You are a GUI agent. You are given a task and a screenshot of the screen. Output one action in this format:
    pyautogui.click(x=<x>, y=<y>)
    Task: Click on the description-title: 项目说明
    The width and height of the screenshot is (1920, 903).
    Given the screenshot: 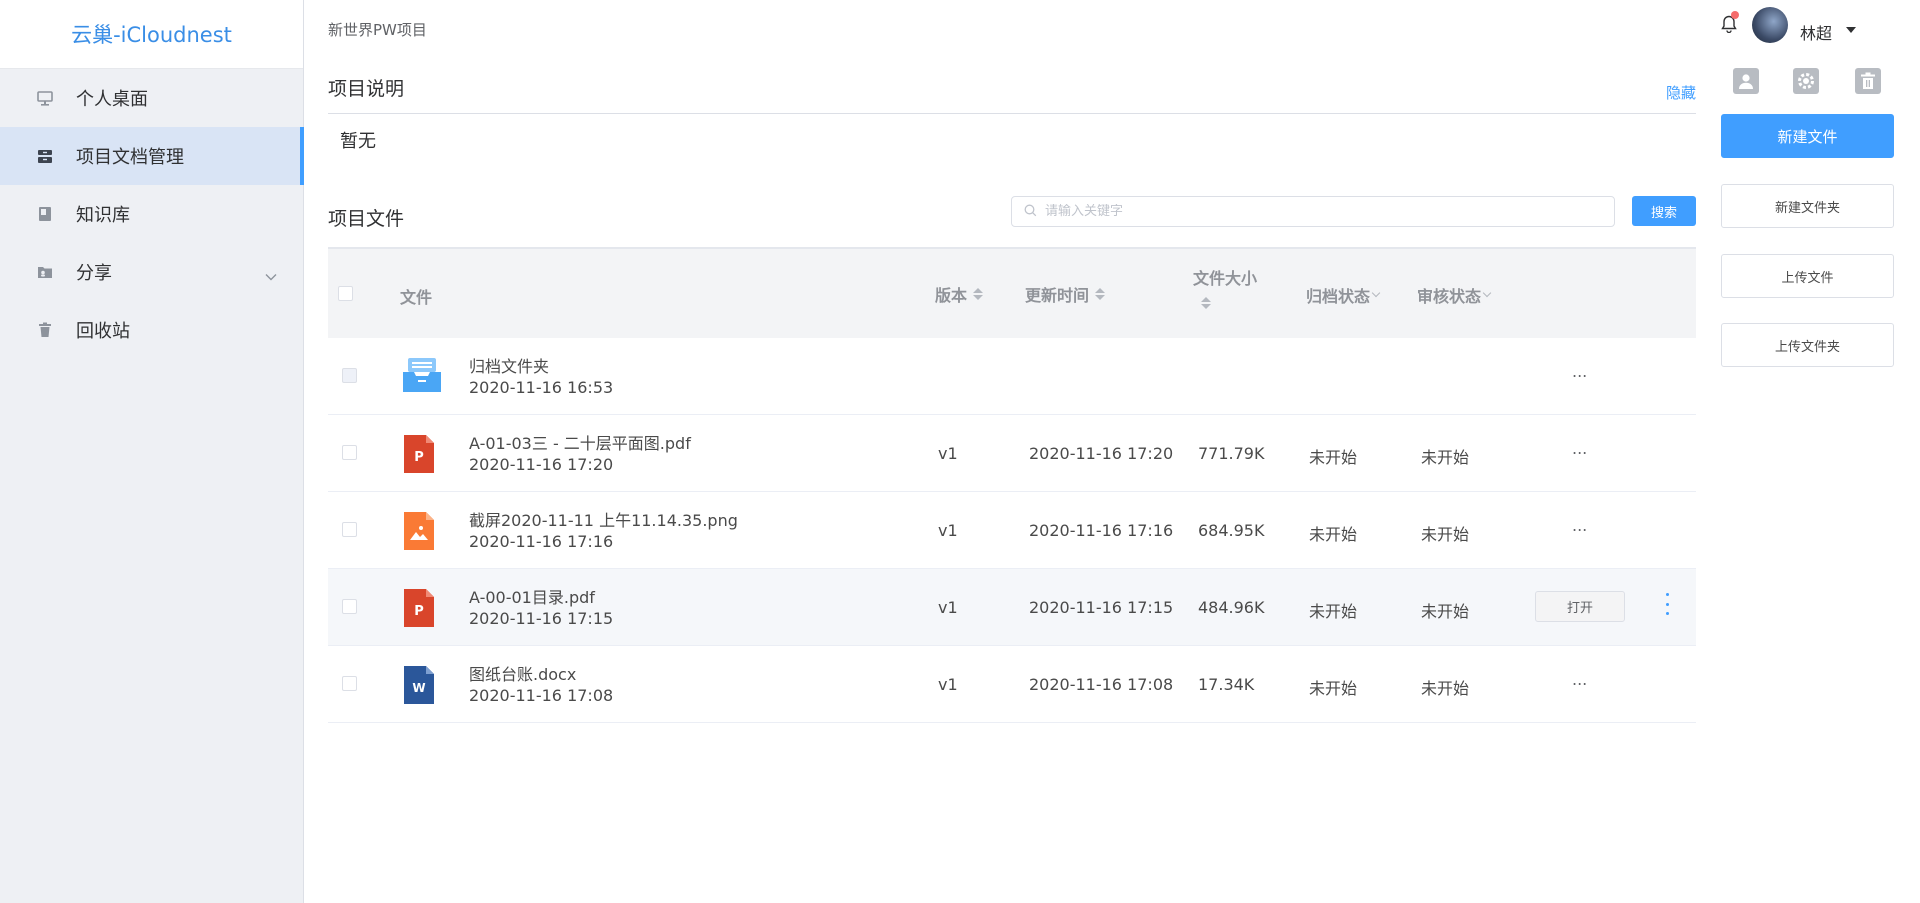 What is the action you would take?
    pyautogui.click(x=366, y=89)
    